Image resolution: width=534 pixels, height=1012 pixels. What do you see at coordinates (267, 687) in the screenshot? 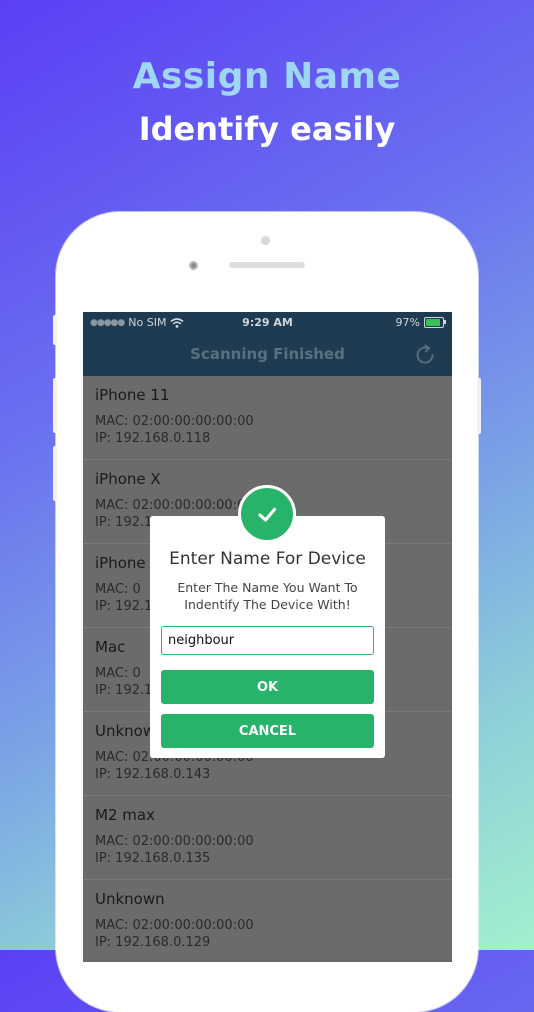
I see `ok-button: OK` at bounding box center [267, 687].